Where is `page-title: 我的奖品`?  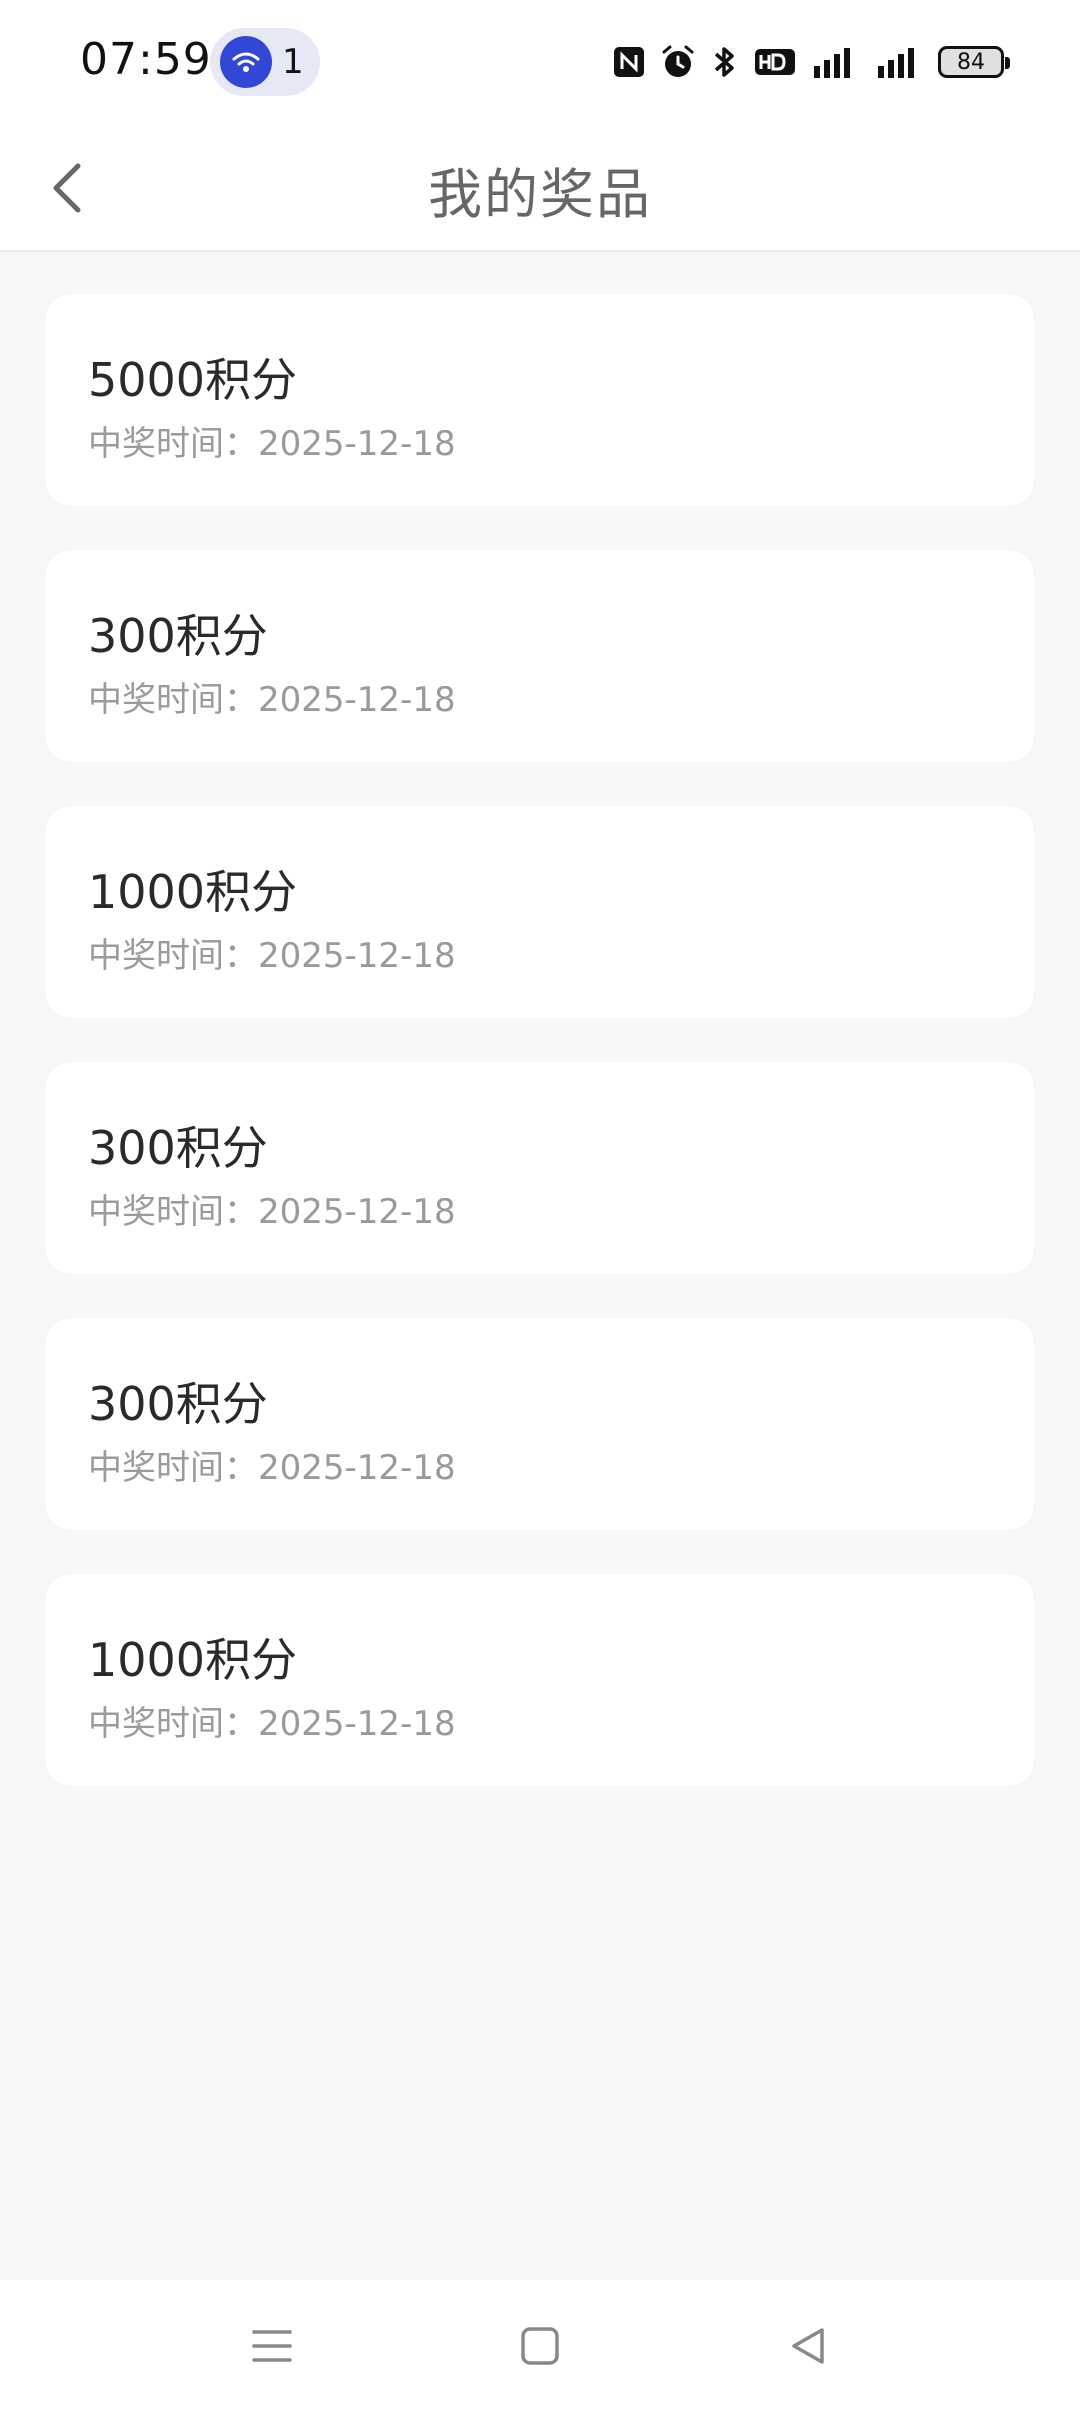
page-title: 我的奖品 is located at coordinates (540, 194).